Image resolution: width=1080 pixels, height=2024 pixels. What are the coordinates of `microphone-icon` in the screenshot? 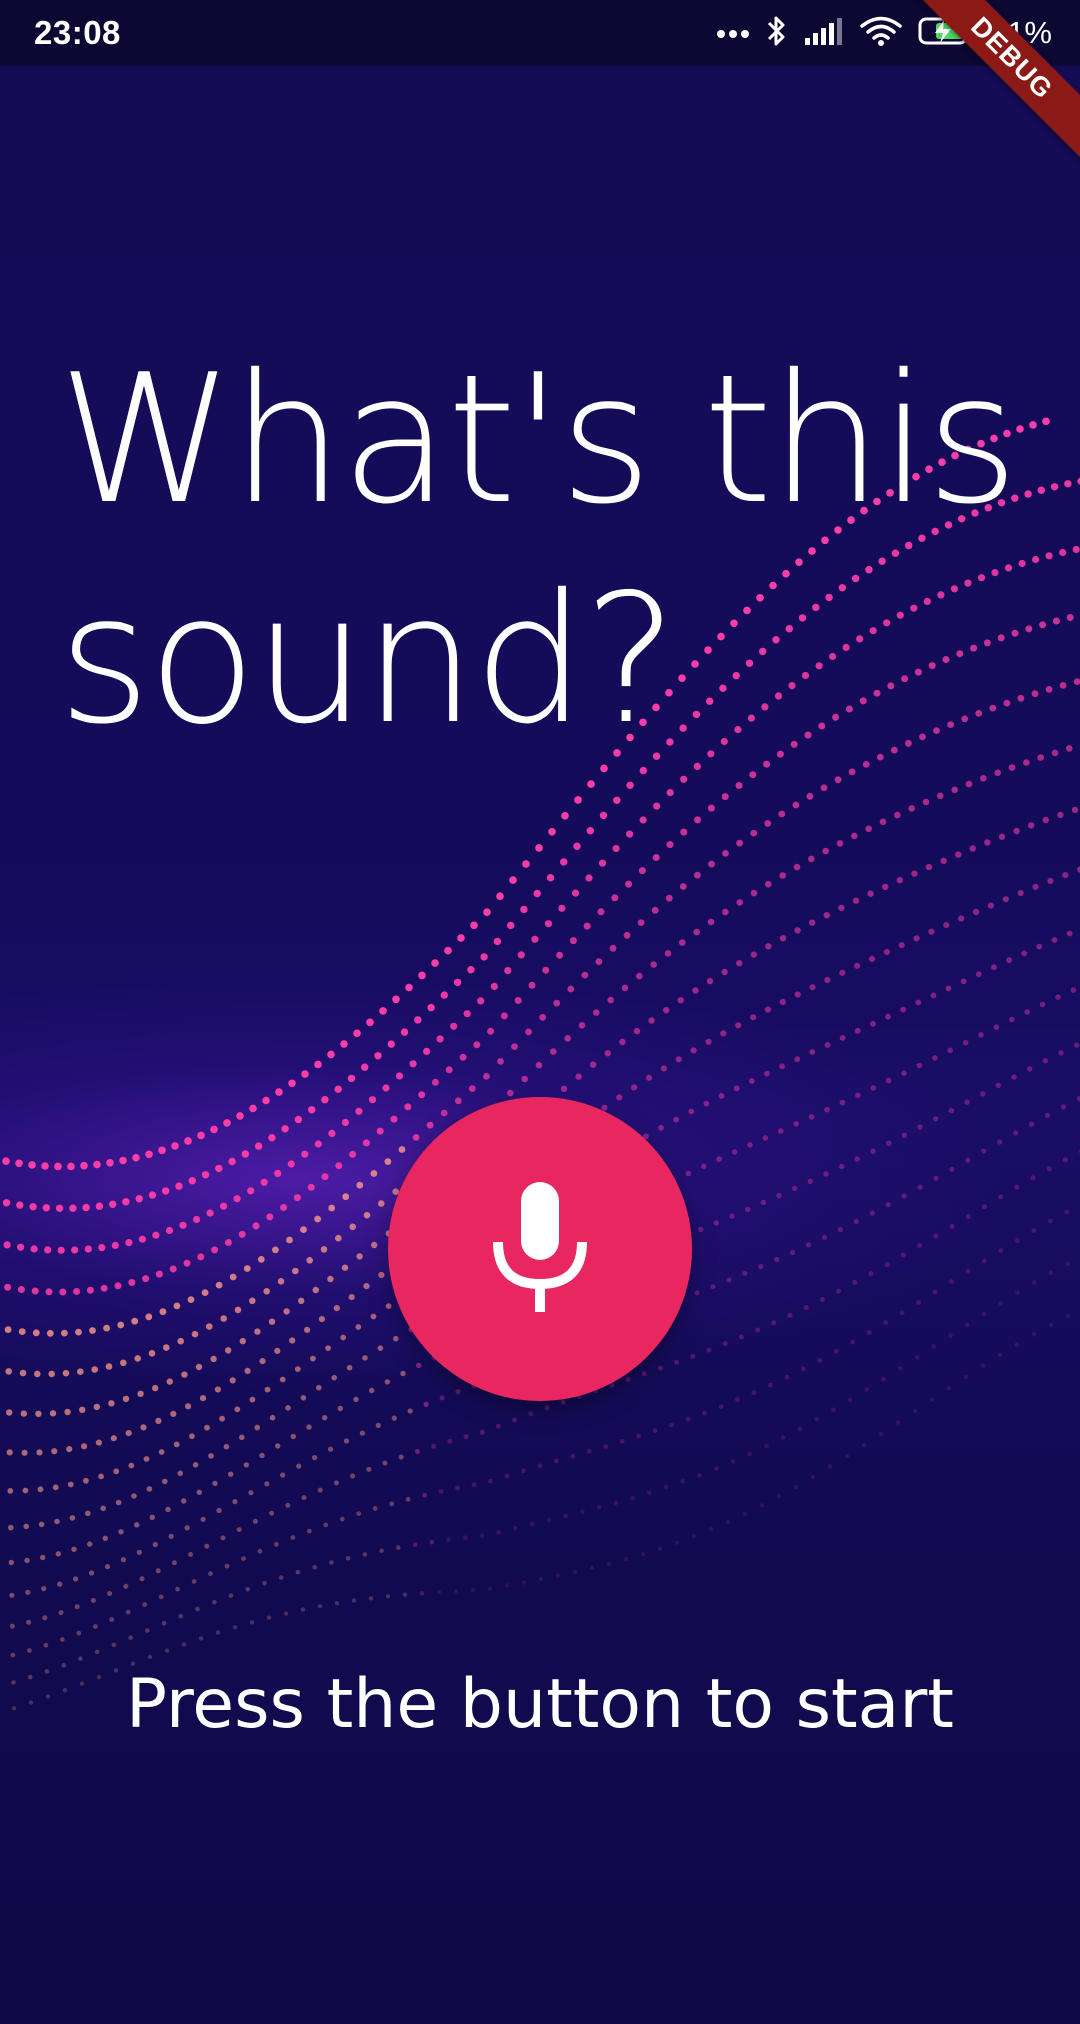 It's located at (540, 1249).